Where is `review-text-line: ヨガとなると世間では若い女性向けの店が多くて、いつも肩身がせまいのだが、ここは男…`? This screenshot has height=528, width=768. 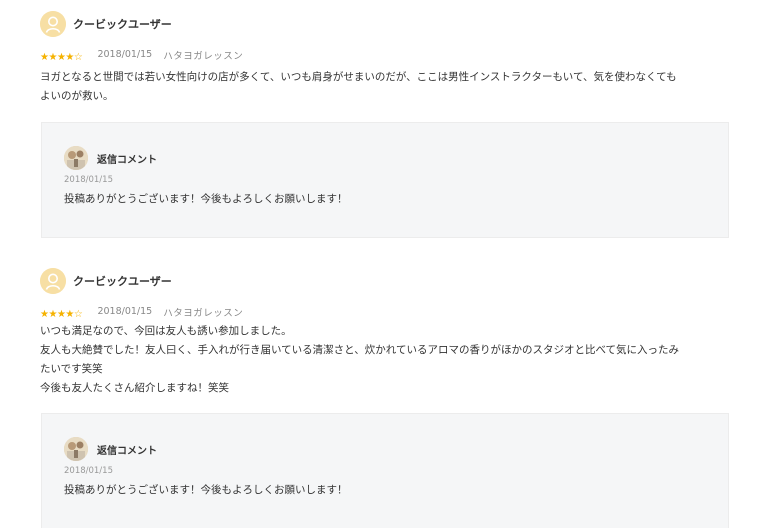
review-text-line: ヨガとなると世間では若い女性向けの店が多くて、いつも肩身がせまいのだが、ここは男… is located at coordinates (358, 77).